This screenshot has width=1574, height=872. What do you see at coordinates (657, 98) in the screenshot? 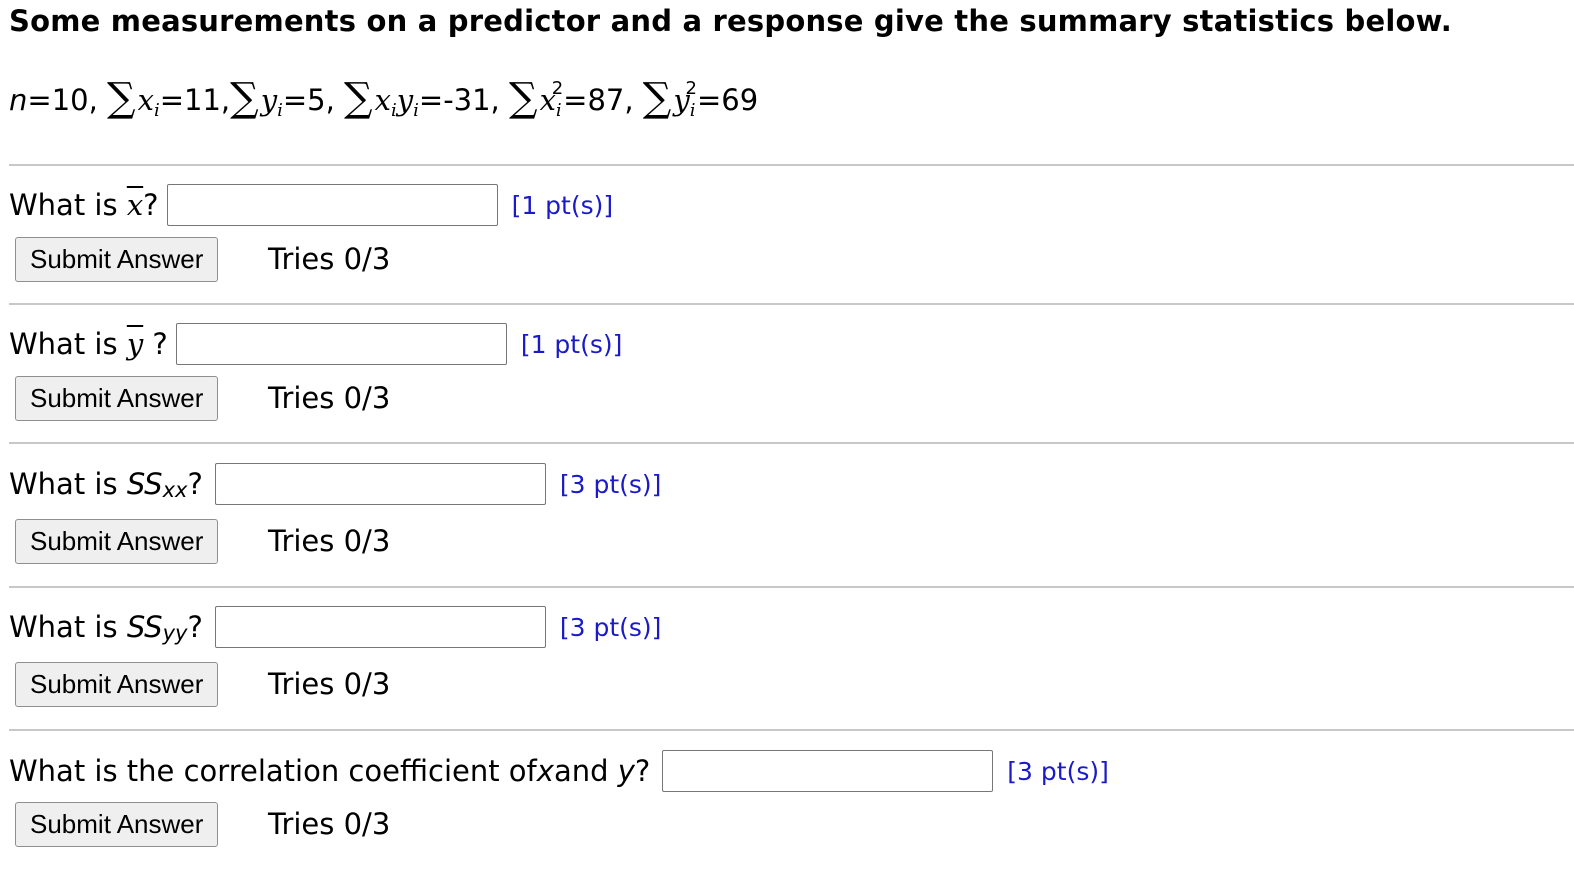
I see `sum-y2-sigma: ∑` at bounding box center [657, 98].